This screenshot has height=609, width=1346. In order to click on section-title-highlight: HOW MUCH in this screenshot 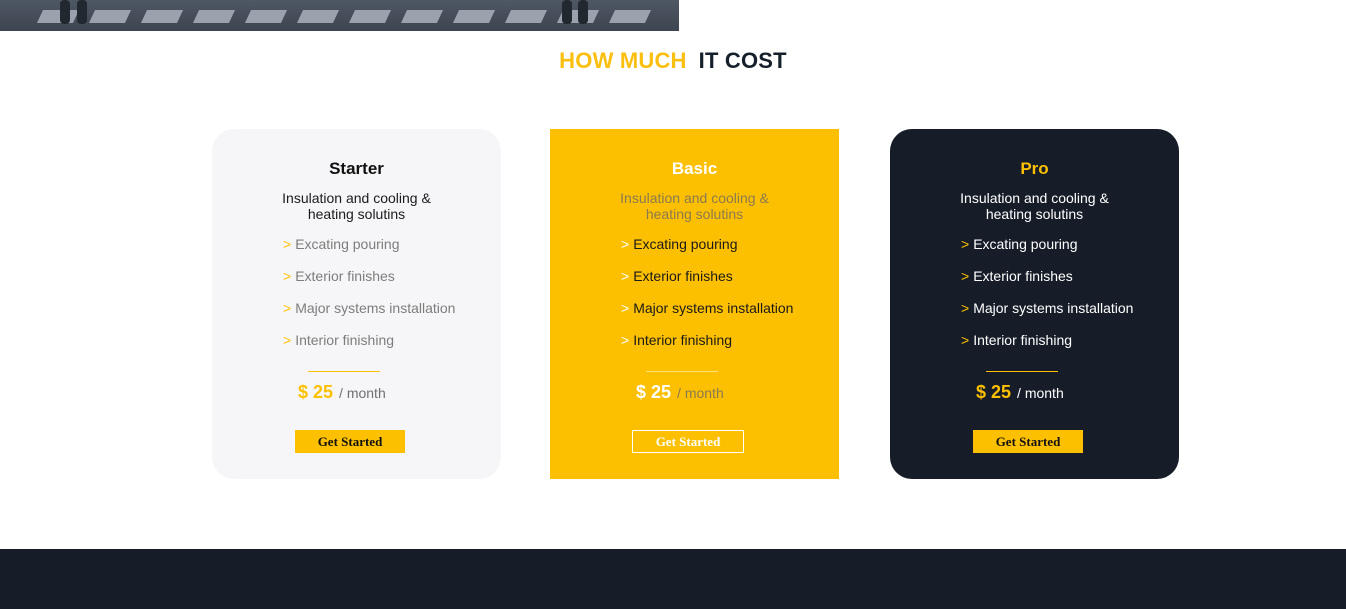, I will do `click(623, 60)`.